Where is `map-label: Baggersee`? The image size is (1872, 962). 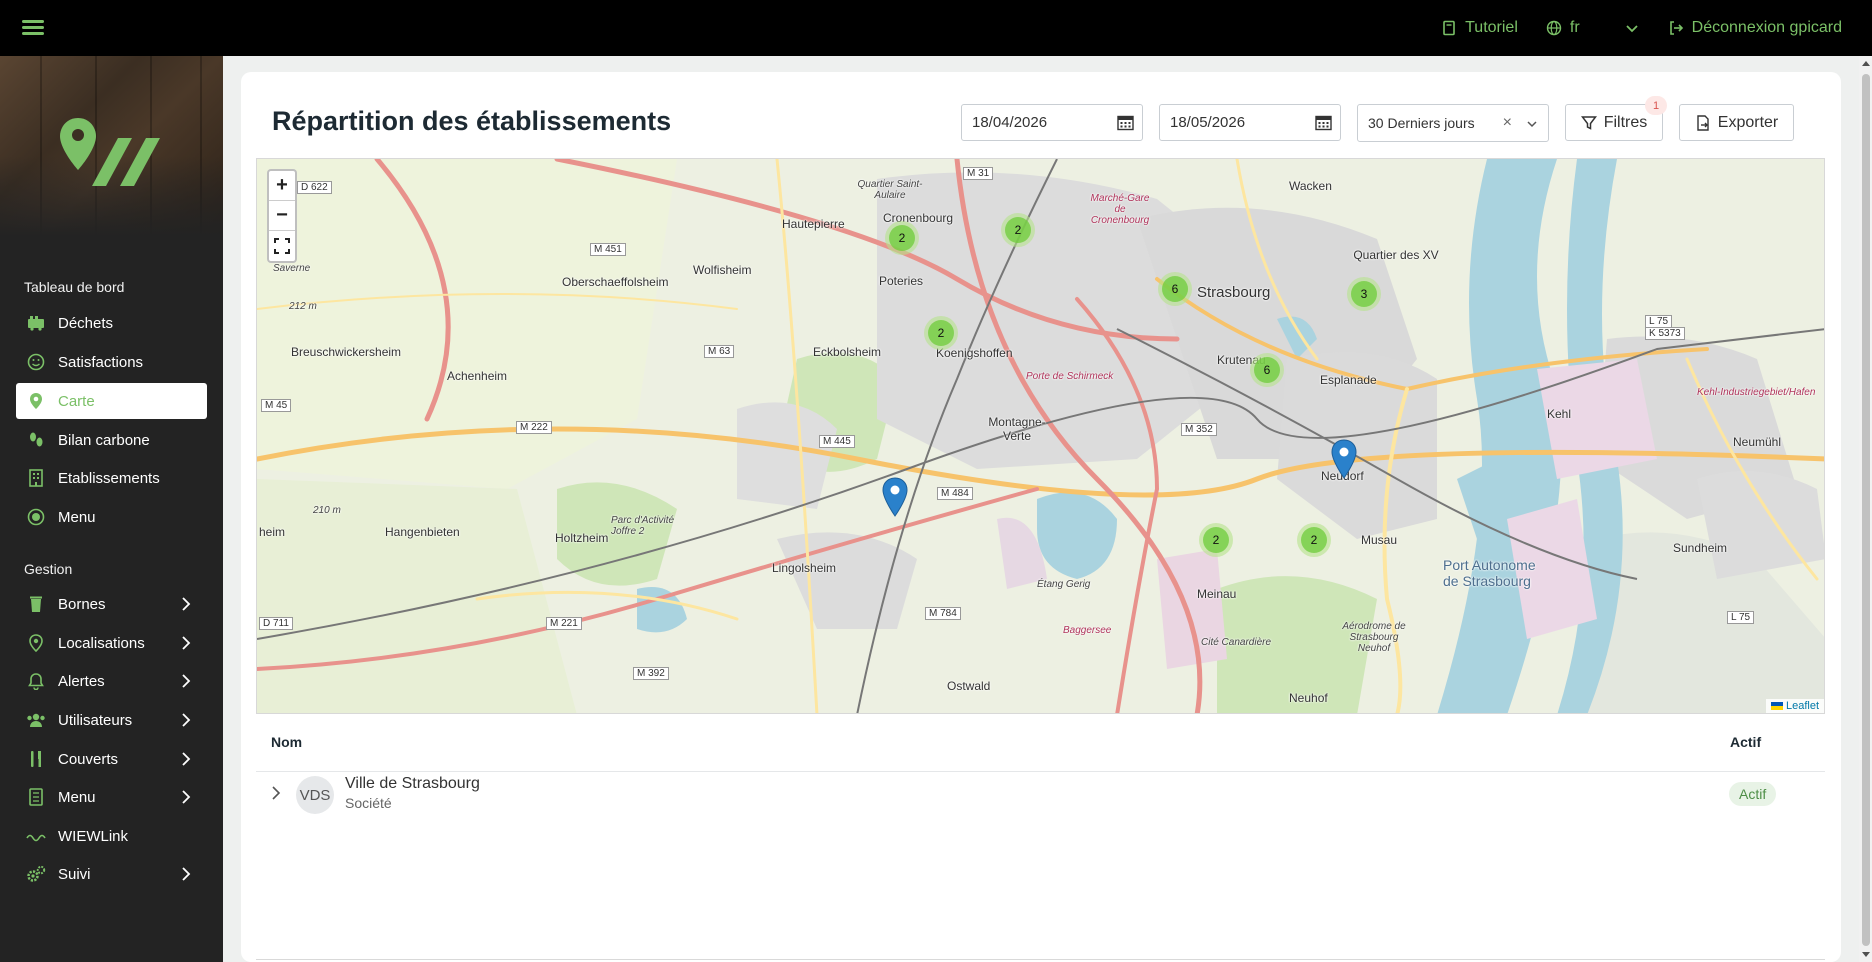 map-label: Baggersee is located at coordinates (1087, 630).